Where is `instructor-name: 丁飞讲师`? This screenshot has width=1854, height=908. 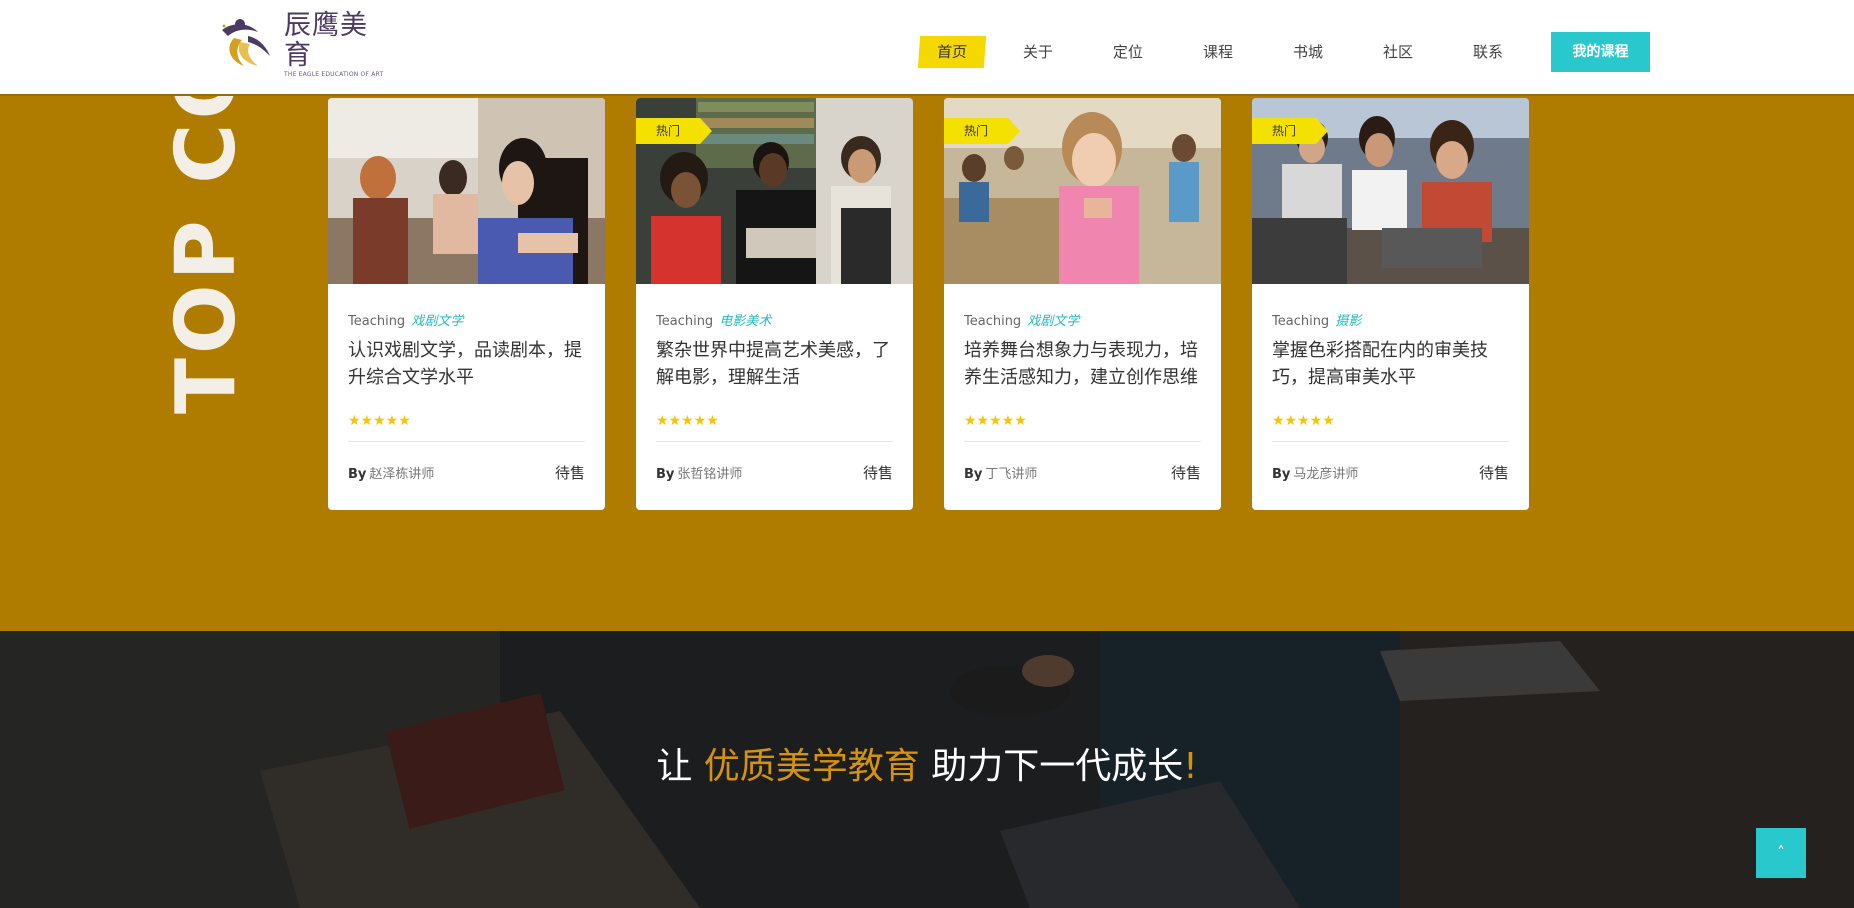 instructor-name: 丁飞讲师 is located at coordinates (1011, 474).